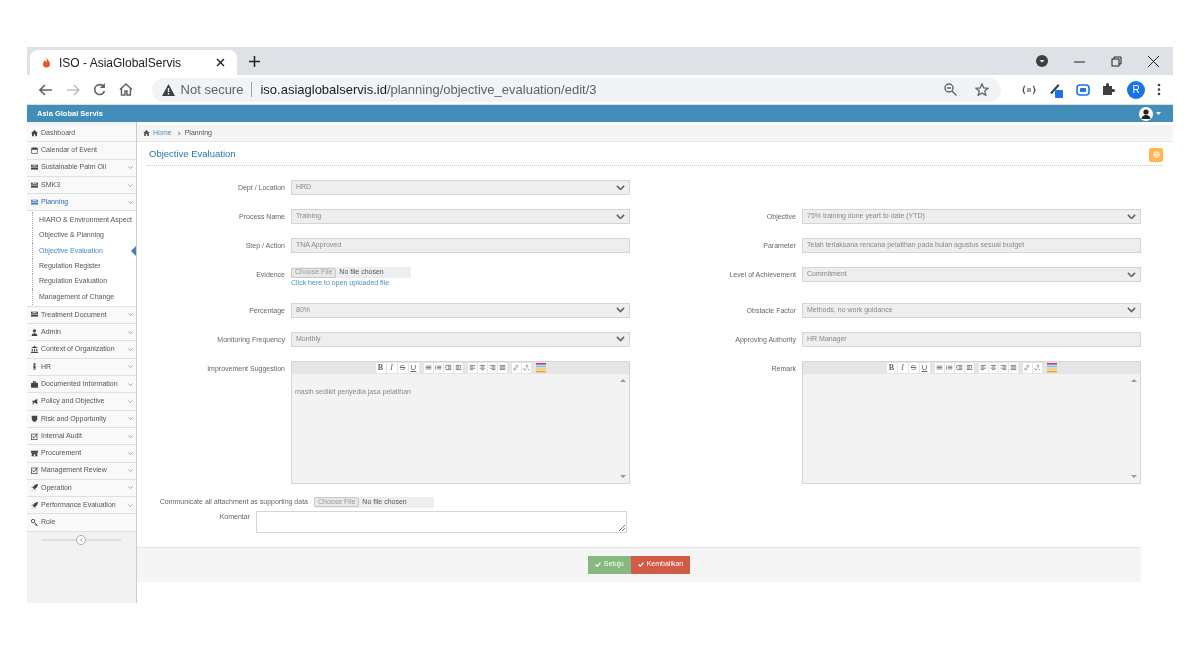 This screenshot has width=1200, height=650. I want to click on browser-tab: ISO - AsiaGlobalServis, so click(133, 62).